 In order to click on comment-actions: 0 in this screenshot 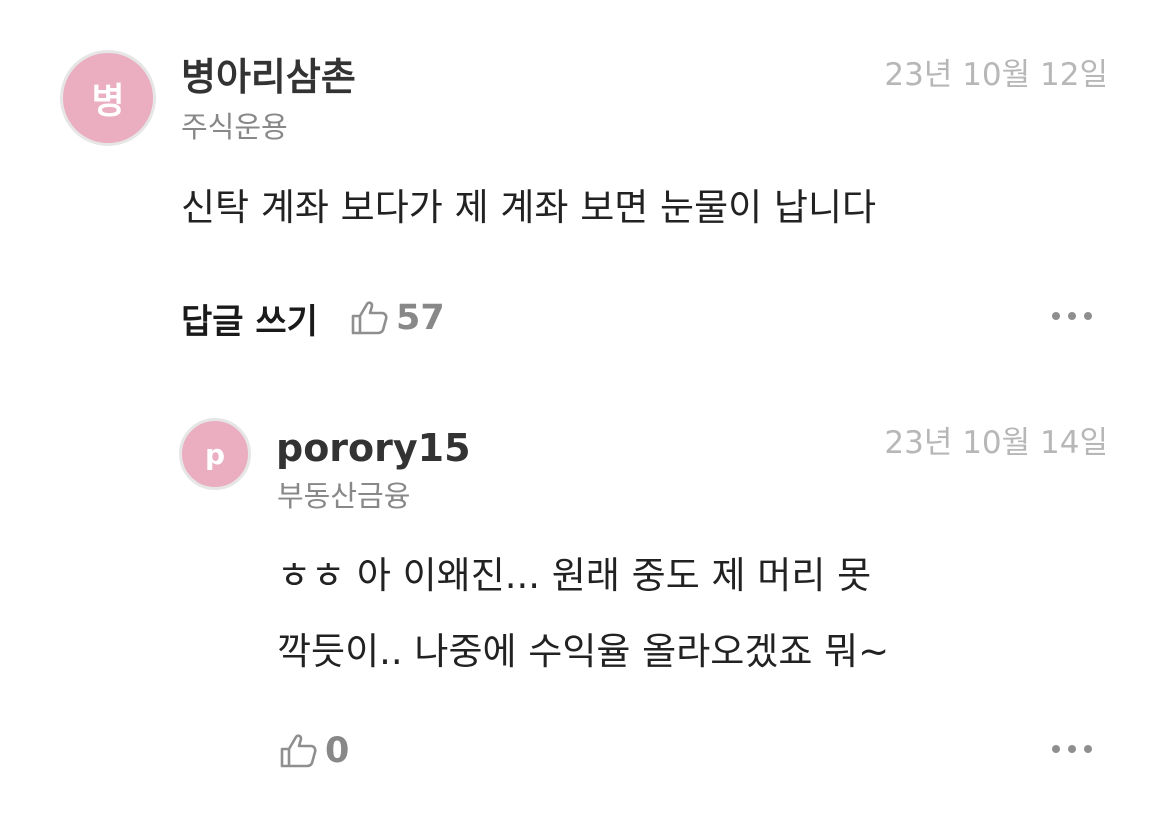, I will do `click(314, 751)`.